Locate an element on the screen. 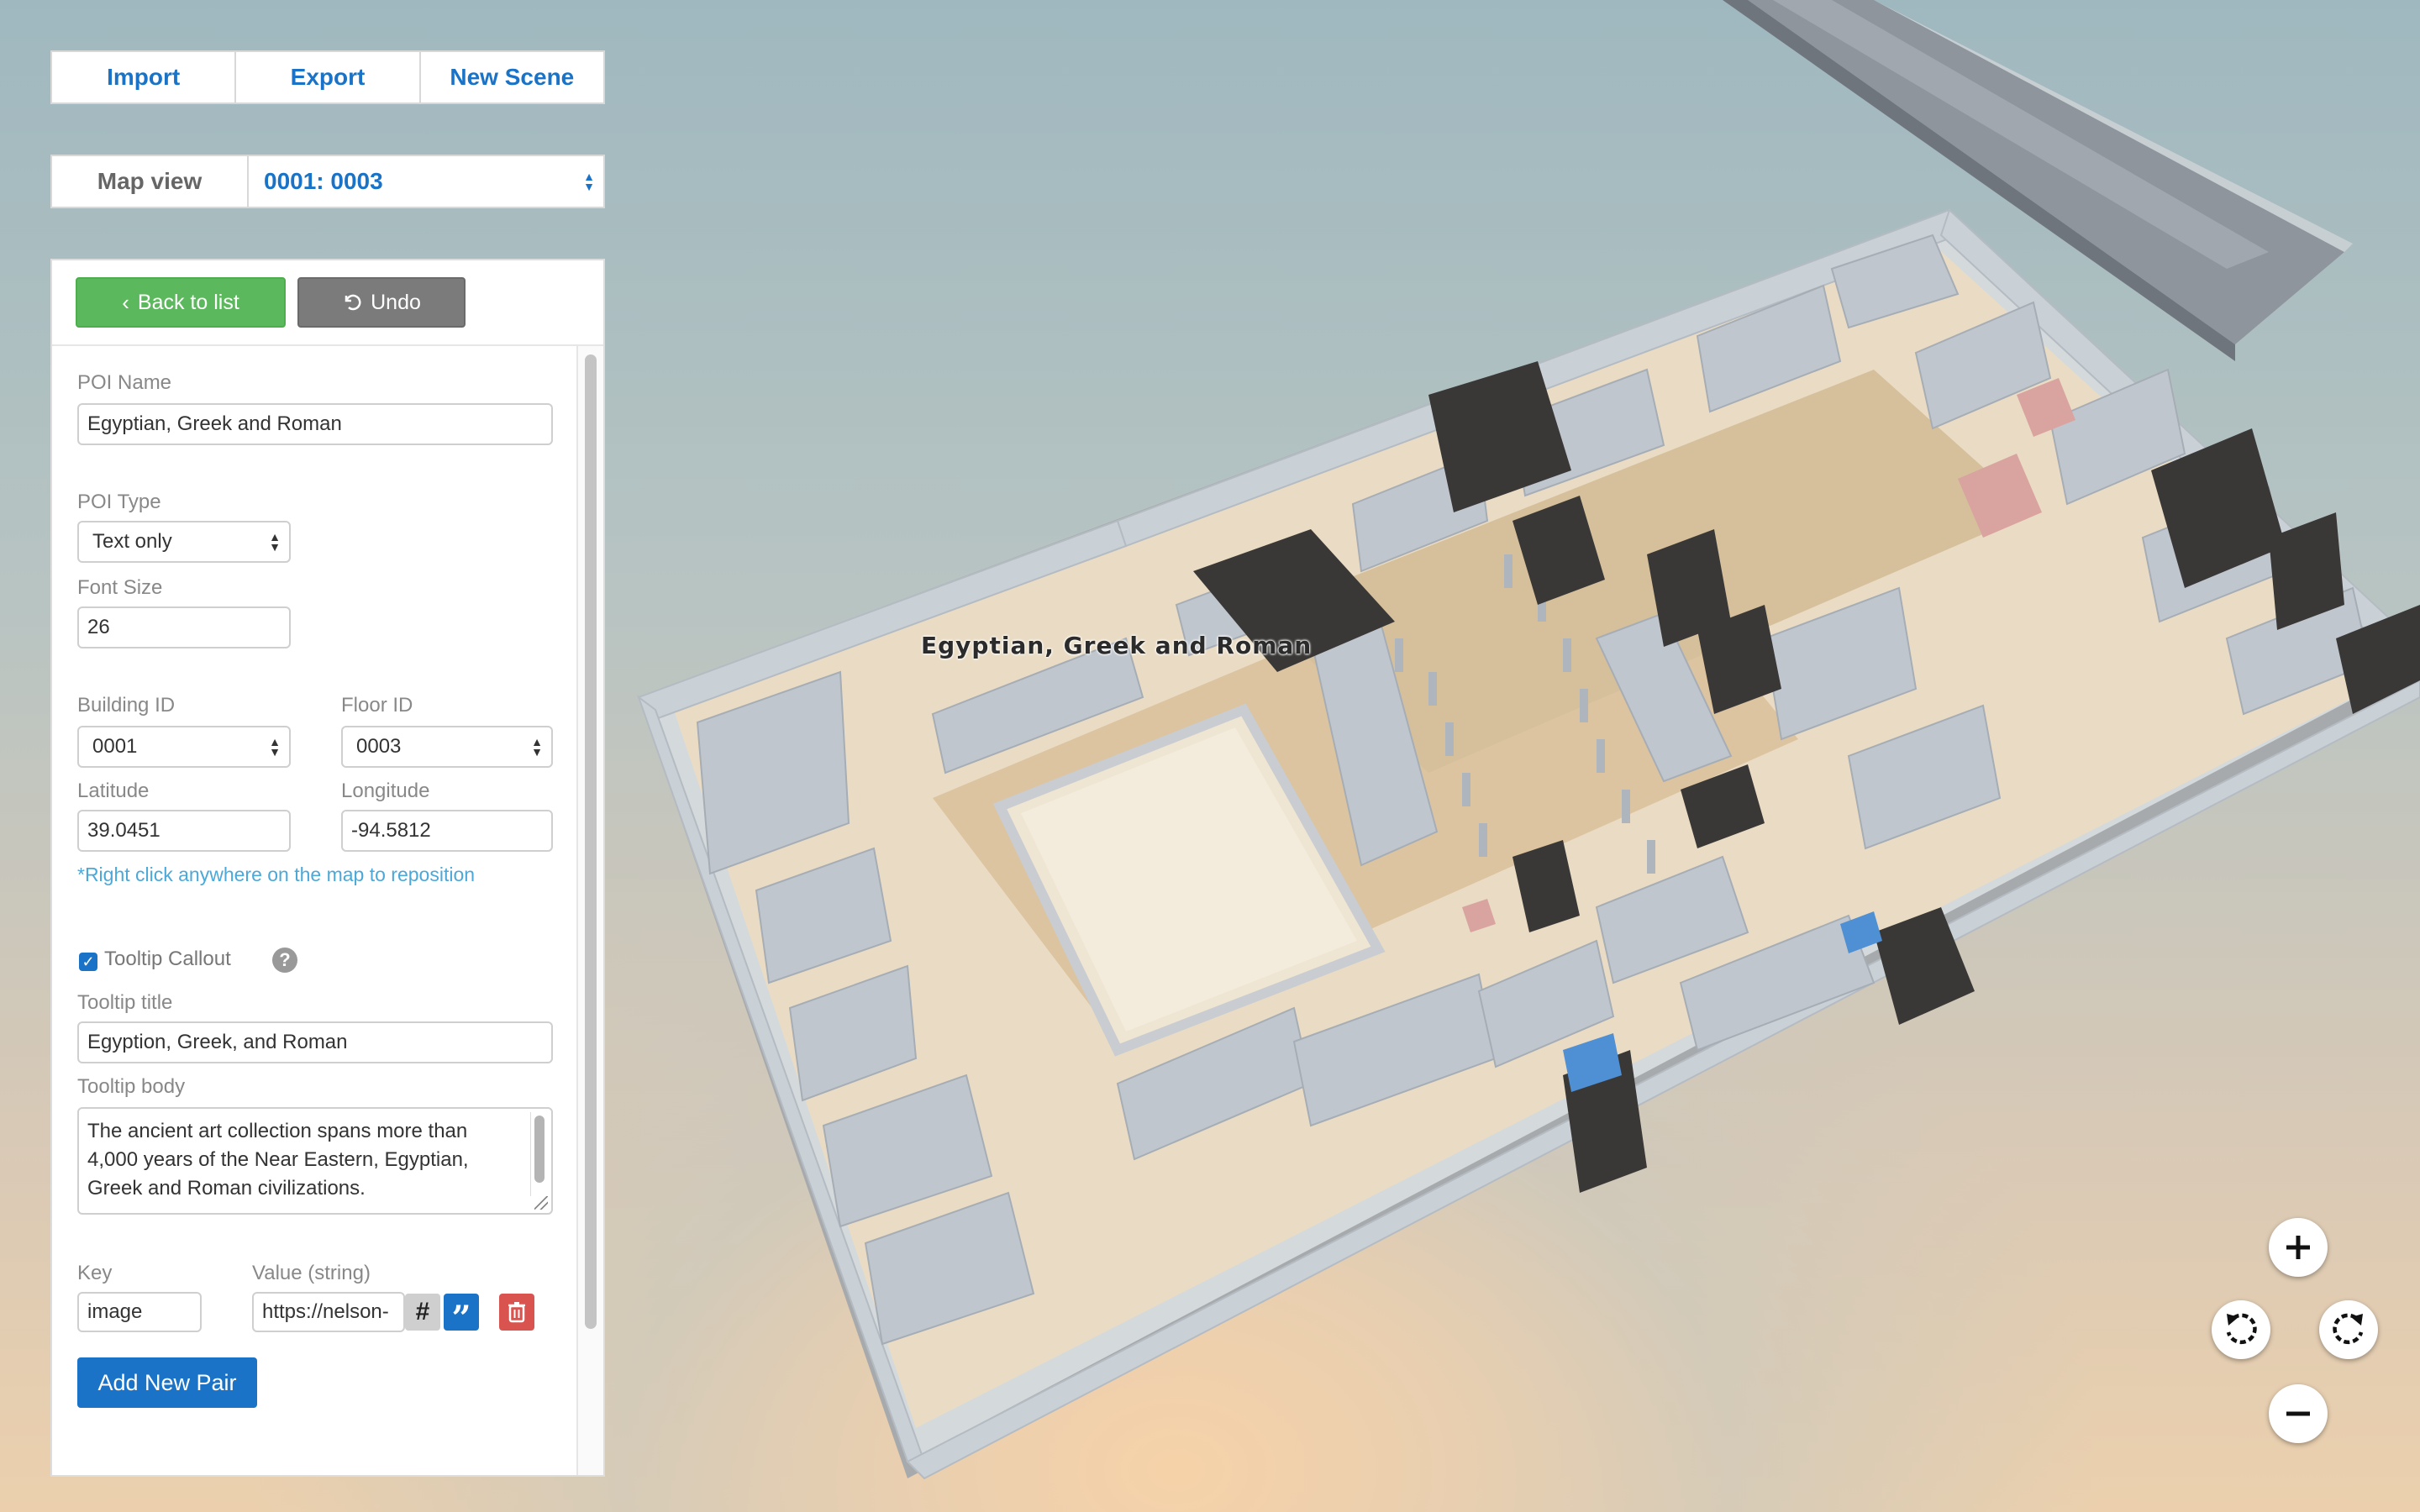 The height and width of the screenshot is (1512, 2420). undo-label: Undo is located at coordinates (396, 302).